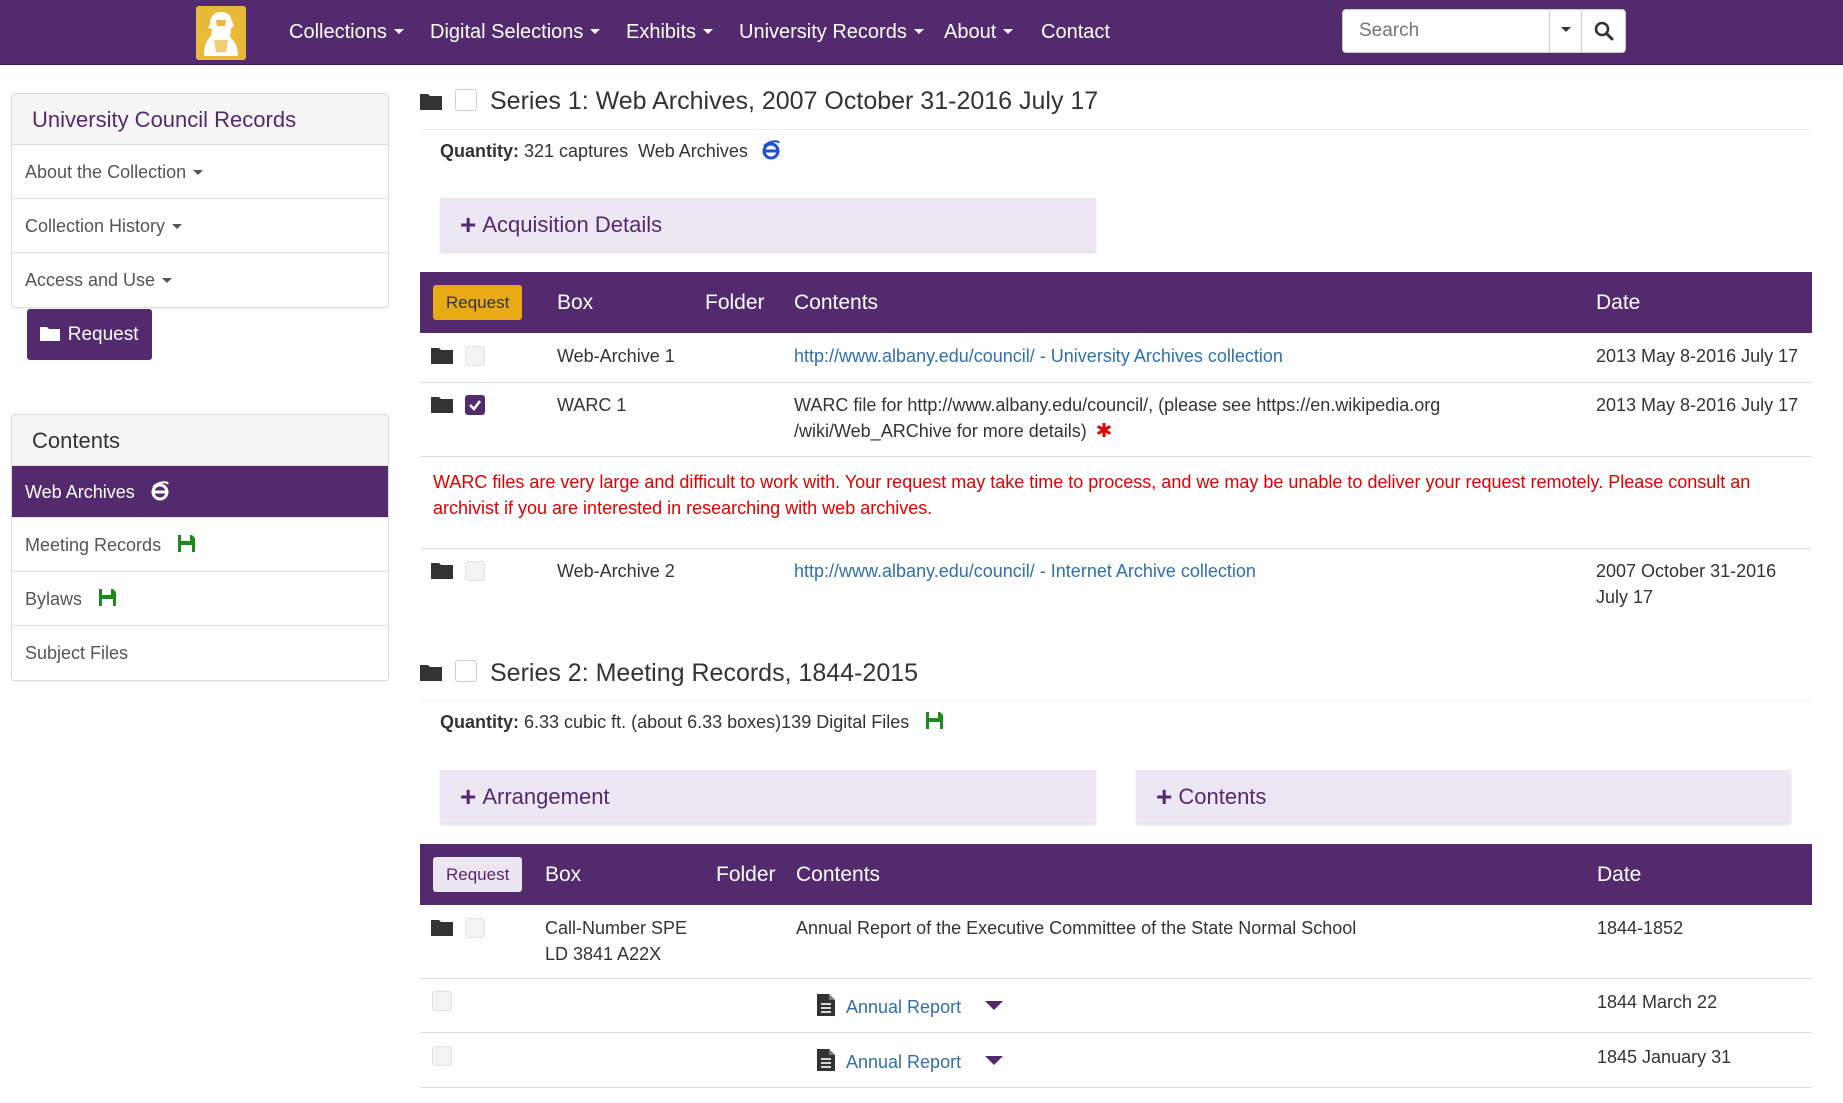 This screenshot has height=1103, width=1843. What do you see at coordinates (221, 33) in the screenshot?
I see `university-logo` at bounding box center [221, 33].